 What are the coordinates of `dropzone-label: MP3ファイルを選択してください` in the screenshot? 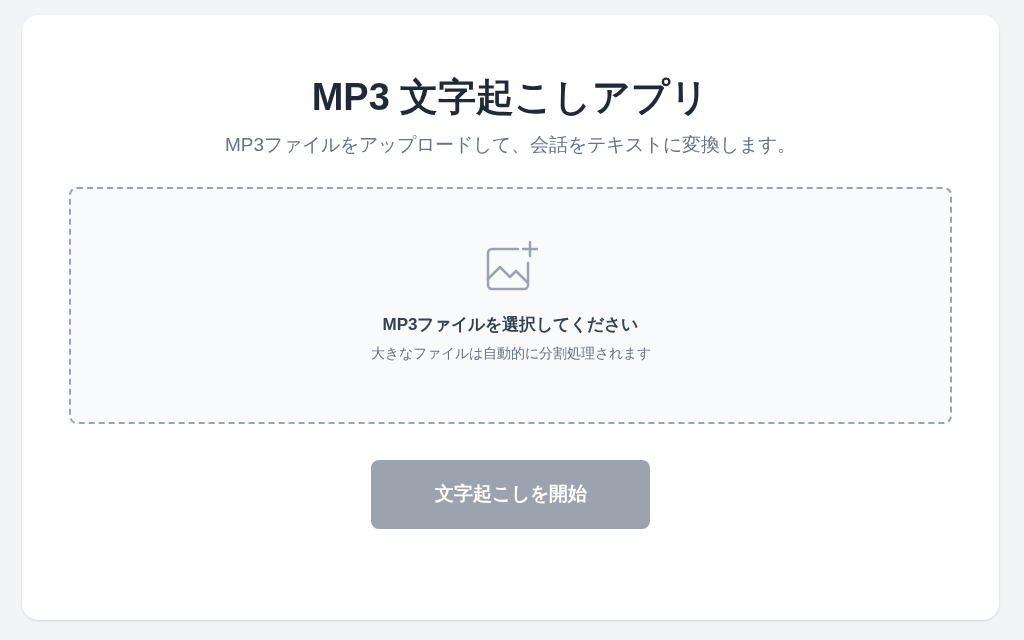 It's located at (510, 325).